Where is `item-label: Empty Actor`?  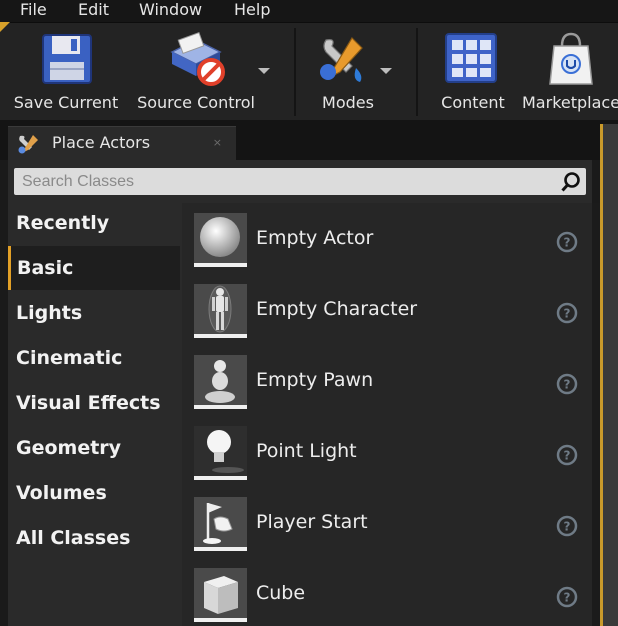 item-label: Empty Actor is located at coordinates (315, 238).